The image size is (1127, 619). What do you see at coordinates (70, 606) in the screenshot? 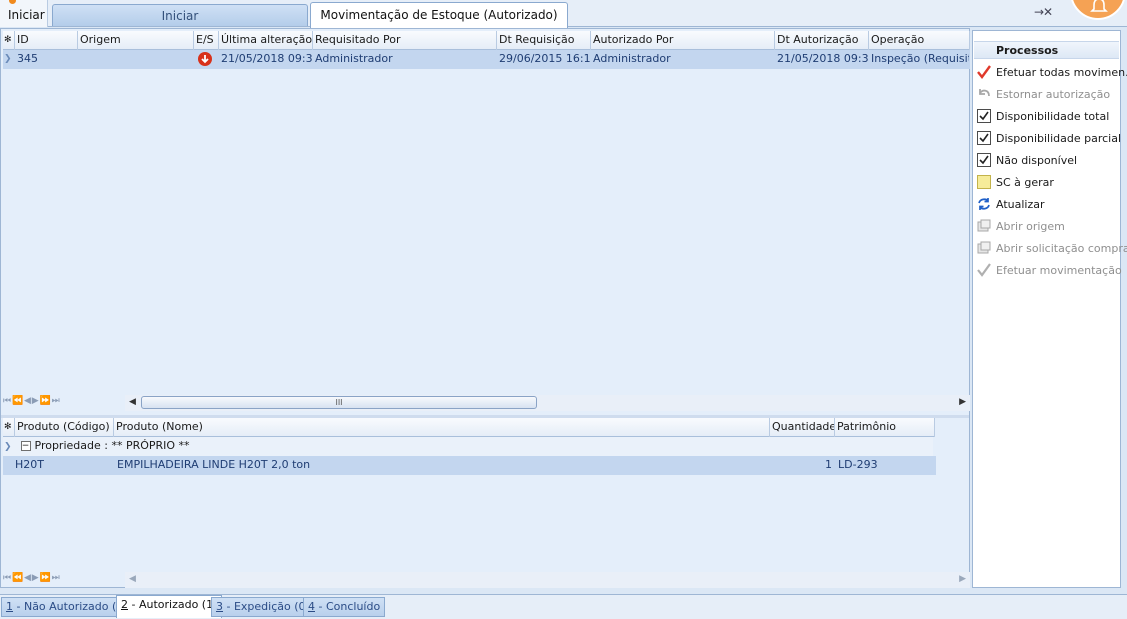
I see `tab-label: - Não Autorizado (0)` at bounding box center [70, 606].